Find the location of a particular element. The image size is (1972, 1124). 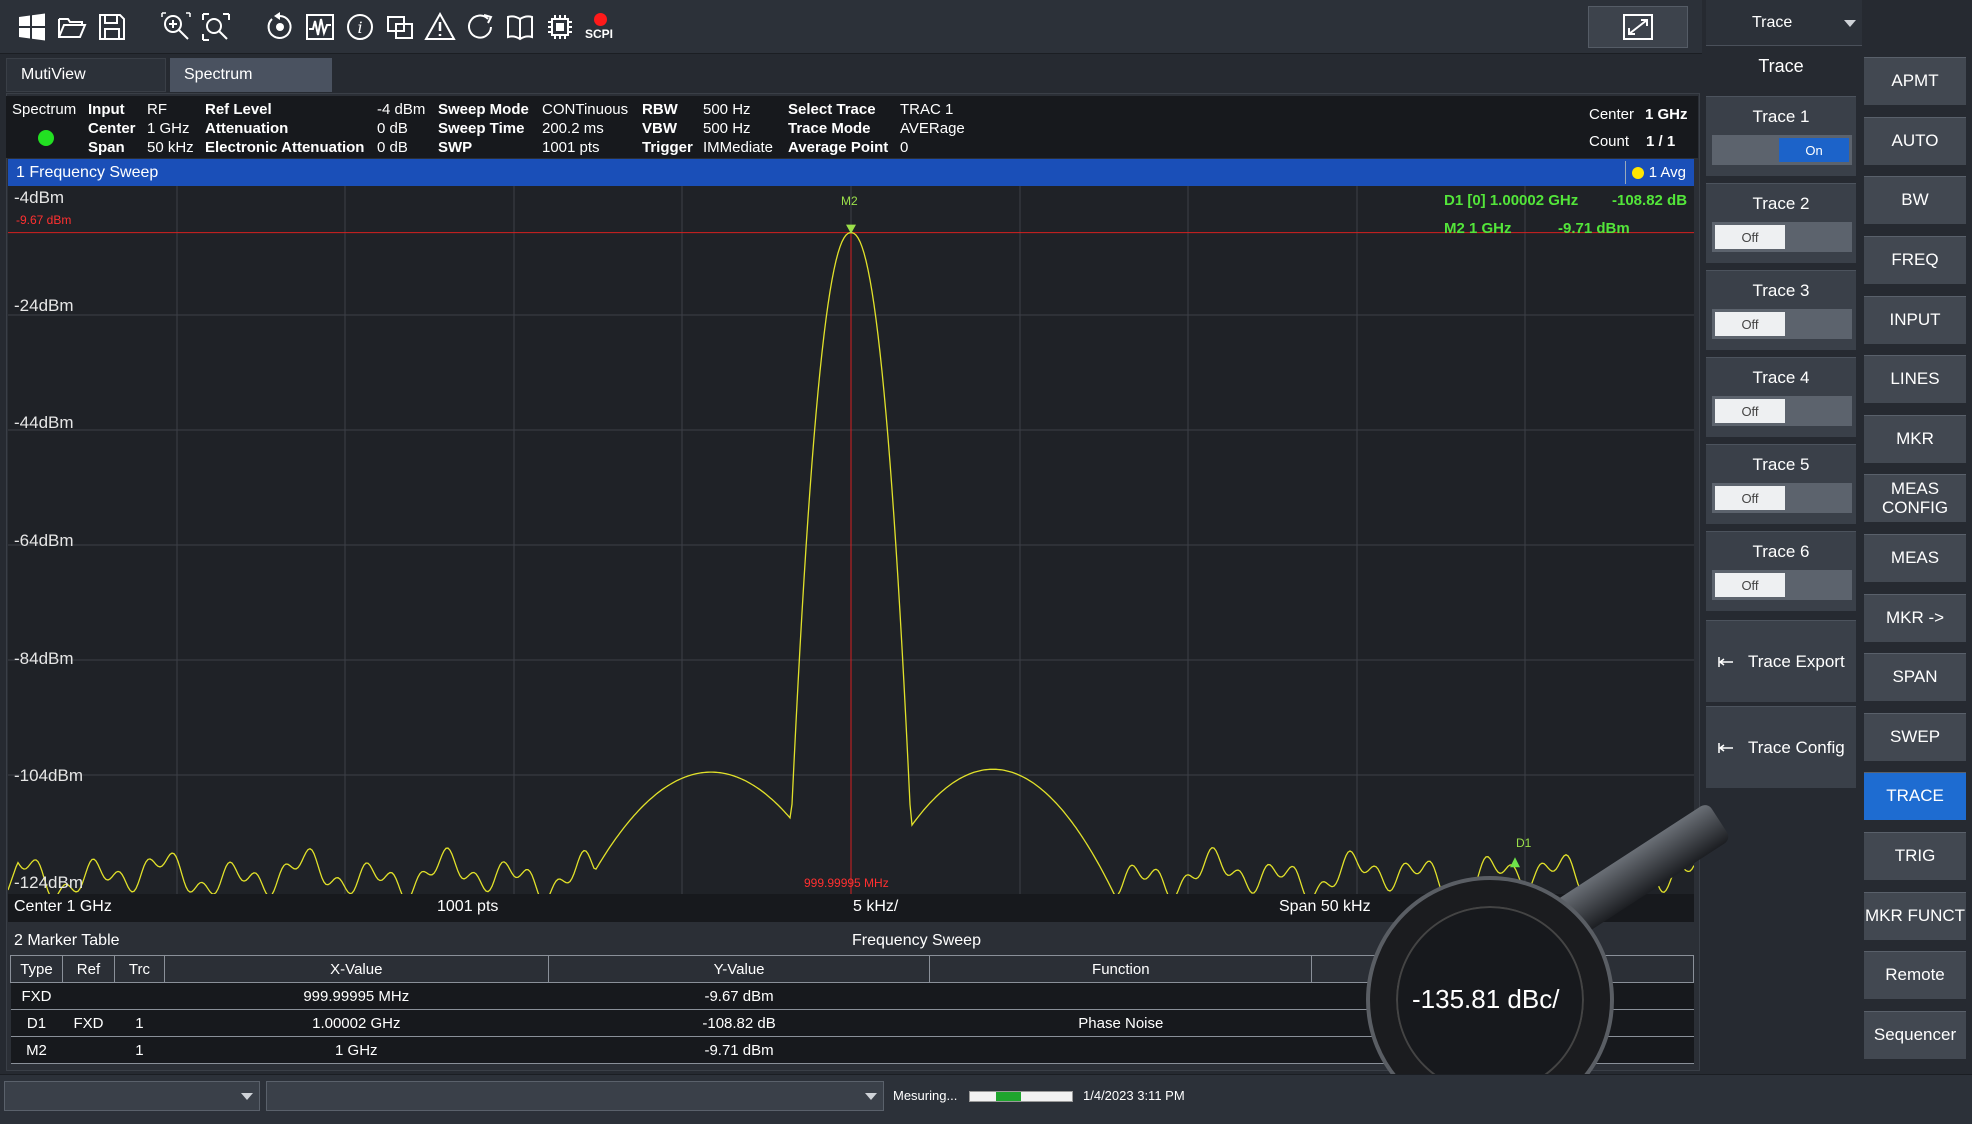

key-mkr-arrow: MKR -> is located at coordinates (1915, 618).